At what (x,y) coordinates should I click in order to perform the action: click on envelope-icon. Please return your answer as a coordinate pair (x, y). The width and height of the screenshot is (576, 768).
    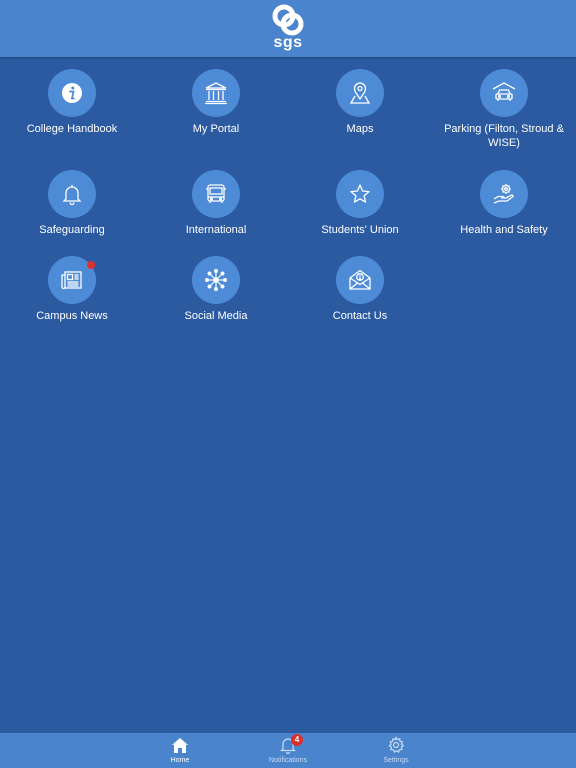
    Looking at the image, I should click on (360, 279).